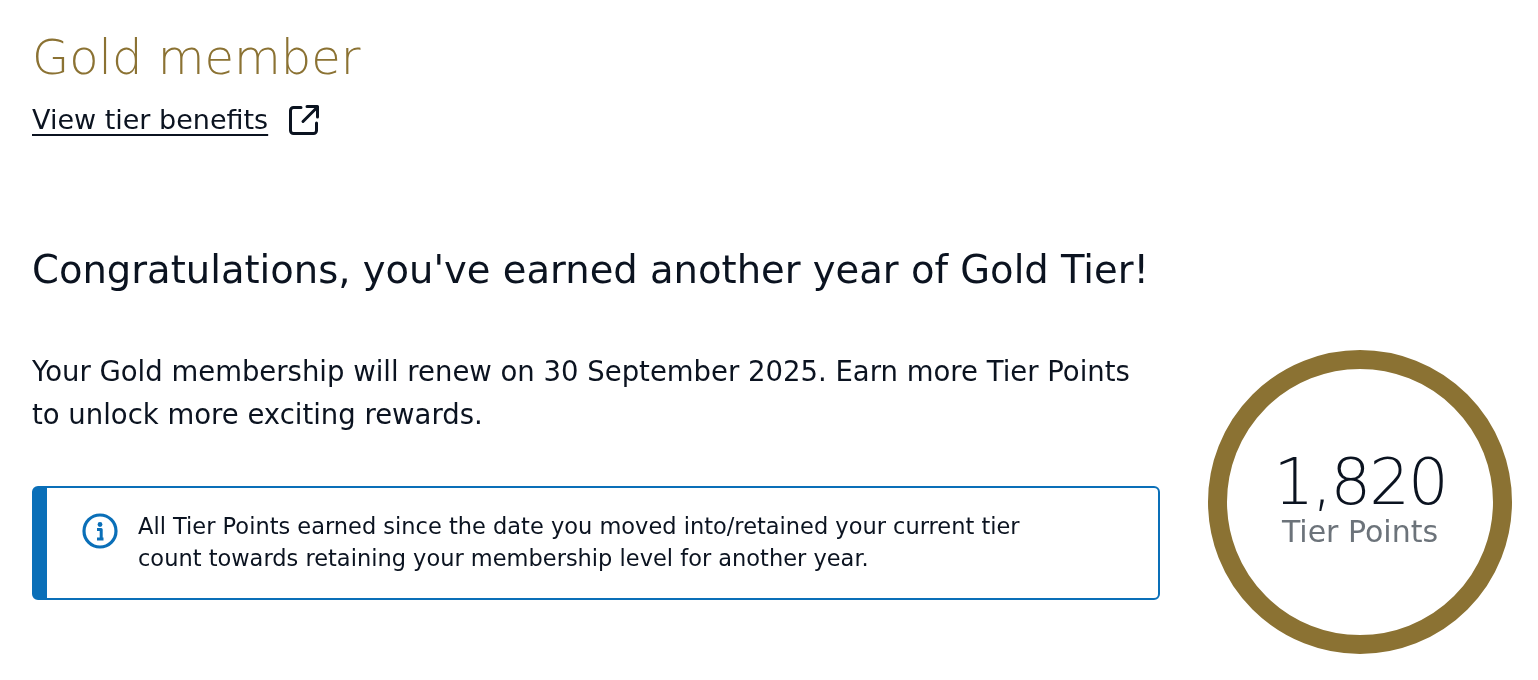  Describe the element at coordinates (1360, 532) in the screenshot. I see `points-label: Tier Points` at that location.